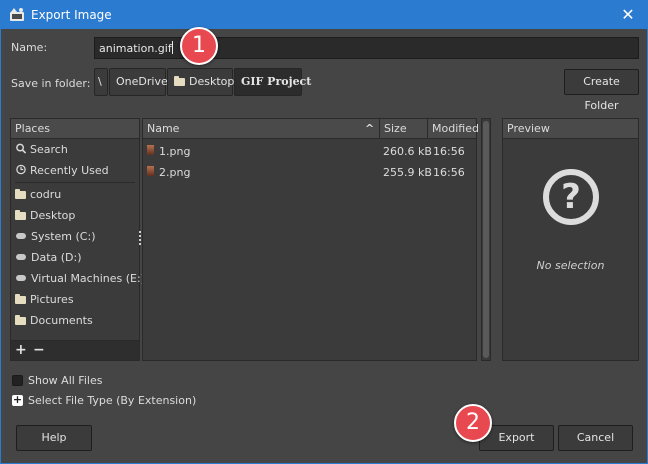 The image size is (648, 464). What do you see at coordinates (601, 90) in the screenshot?
I see `create-folder-button: Create Folder` at bounding box center [601, 90].